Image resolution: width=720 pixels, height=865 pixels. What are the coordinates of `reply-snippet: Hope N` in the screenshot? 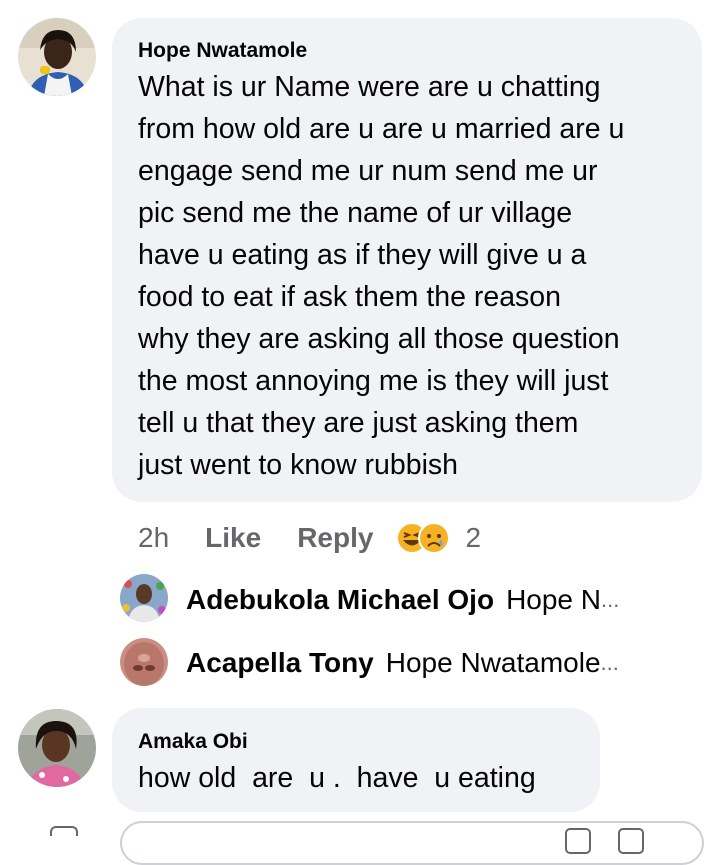 It's located at (553, 599).